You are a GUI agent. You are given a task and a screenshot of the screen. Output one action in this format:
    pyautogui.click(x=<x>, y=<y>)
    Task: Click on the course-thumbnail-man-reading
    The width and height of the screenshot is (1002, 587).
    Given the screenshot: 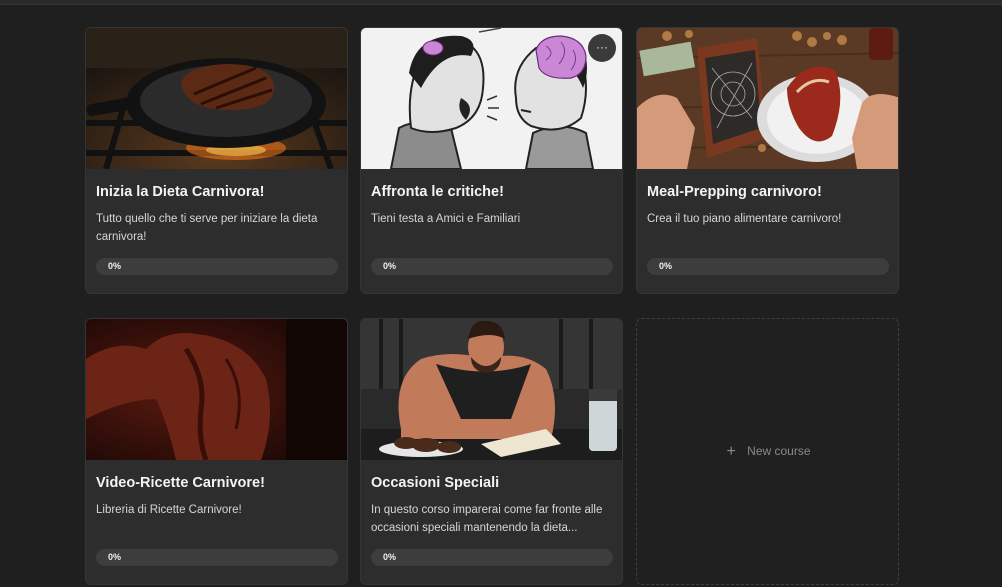 What is the action you would take?
    pyautogui.click(x=491, y=389)
    